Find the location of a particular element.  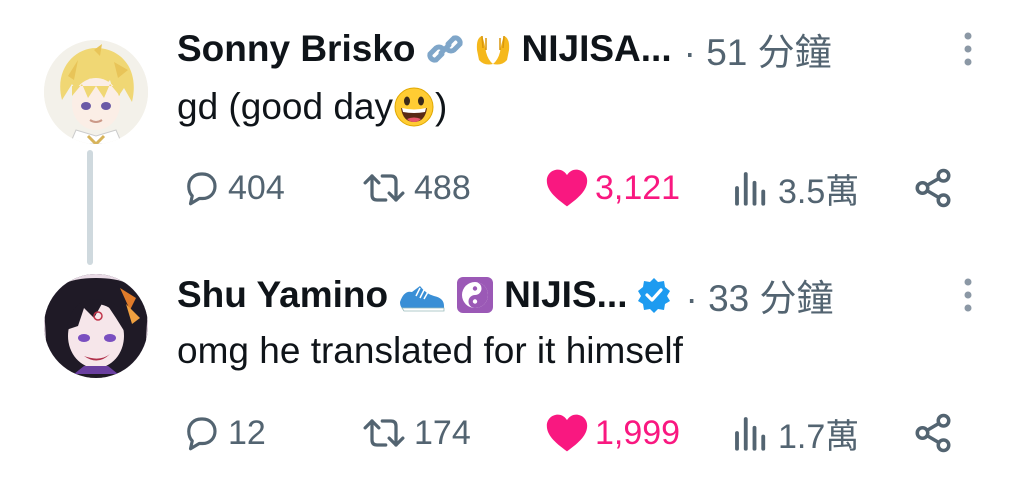

thread-connector-line is located at coordinates (90, 207).